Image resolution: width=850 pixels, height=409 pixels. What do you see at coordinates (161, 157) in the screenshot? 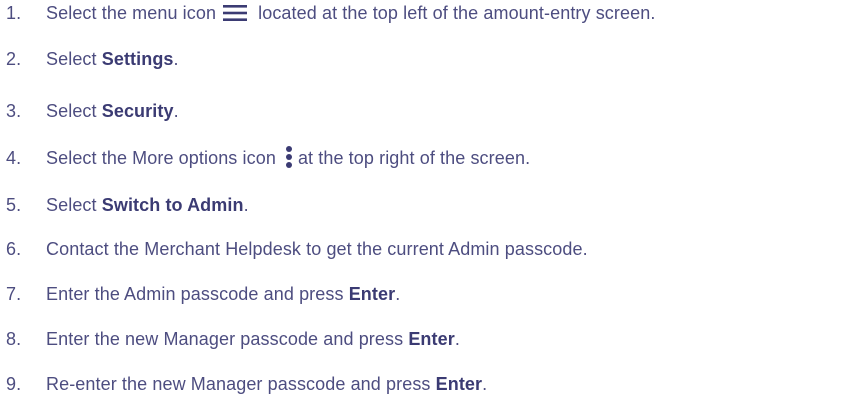
I see `step-text-pre: Select the More options icon` at bounding box center [161, 157].